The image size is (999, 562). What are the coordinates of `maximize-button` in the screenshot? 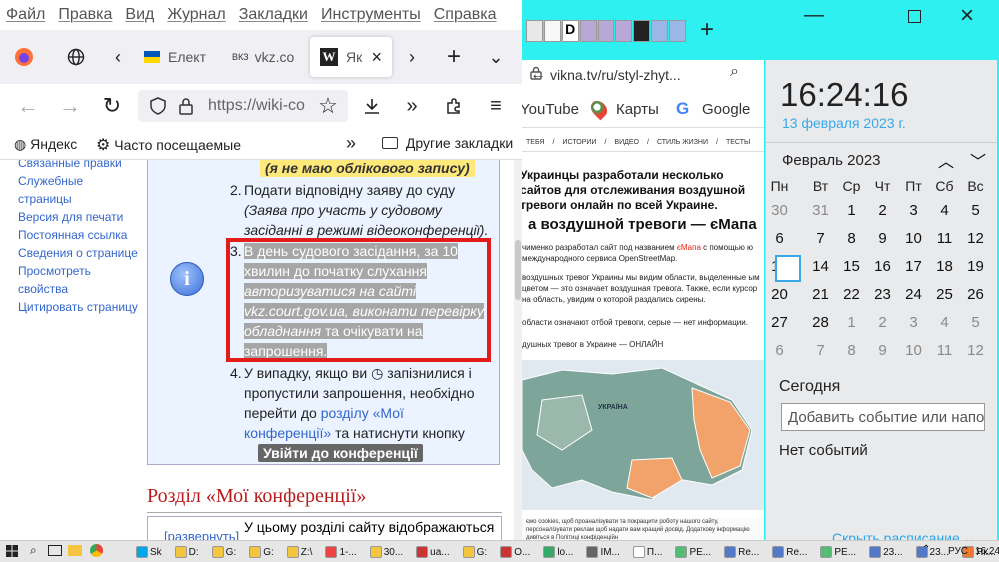 It's located at (914, 16).